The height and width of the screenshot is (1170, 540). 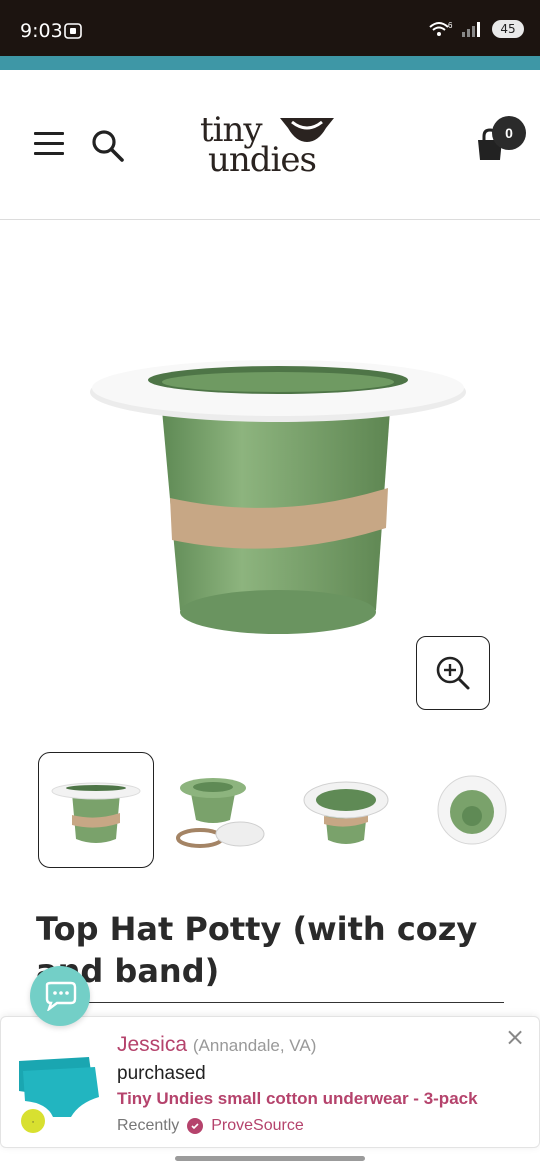 What do you see at coordinates (254, 1045) in the screenshot?
I see `popup-customer-location: (Annandale, VA)` at bounding box center [254, 1045].